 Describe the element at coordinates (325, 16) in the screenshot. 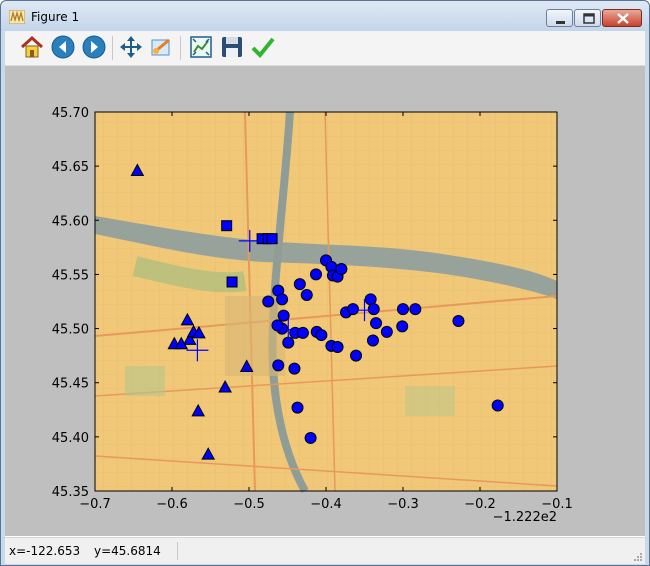

I see `title-bar: Figure 1` at that location.